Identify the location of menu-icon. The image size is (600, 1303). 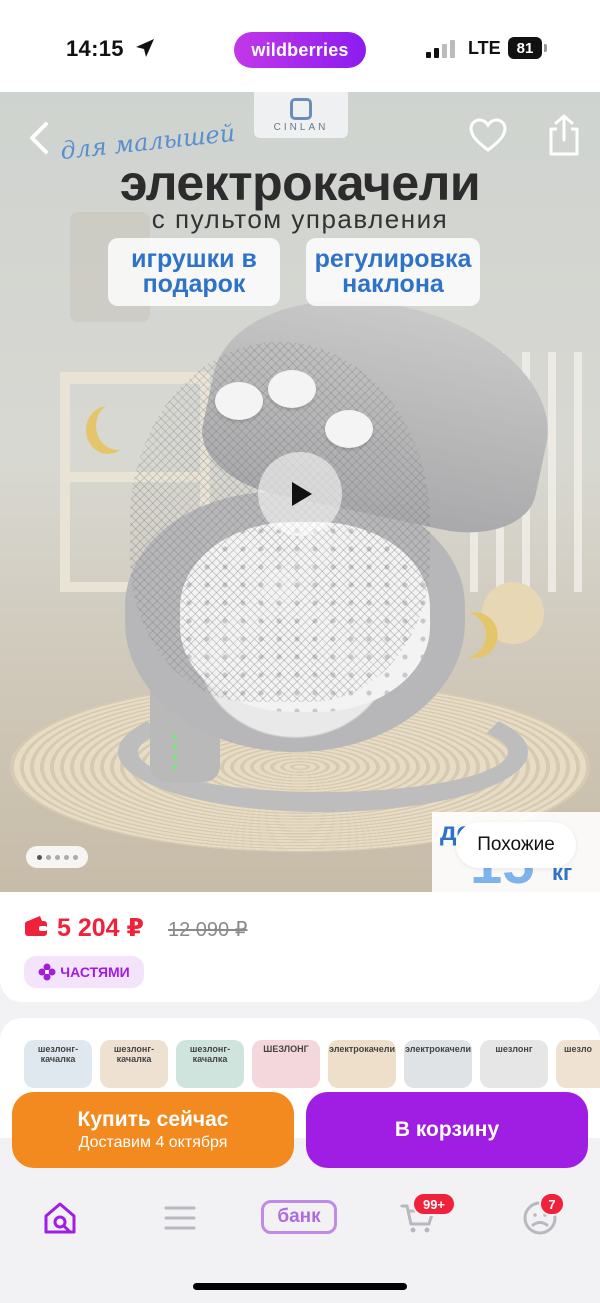
(180, 1218).